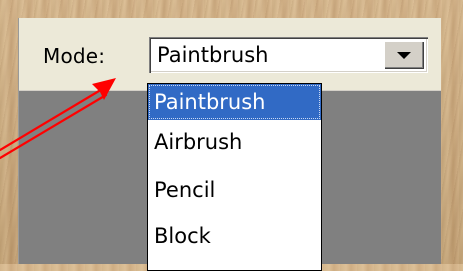 This screenshot has height=271, width=463. What do you see at coordinates (74, 56) in the screenshot?
I see `mode-label: Mode:` at bounding box center [74, 56].